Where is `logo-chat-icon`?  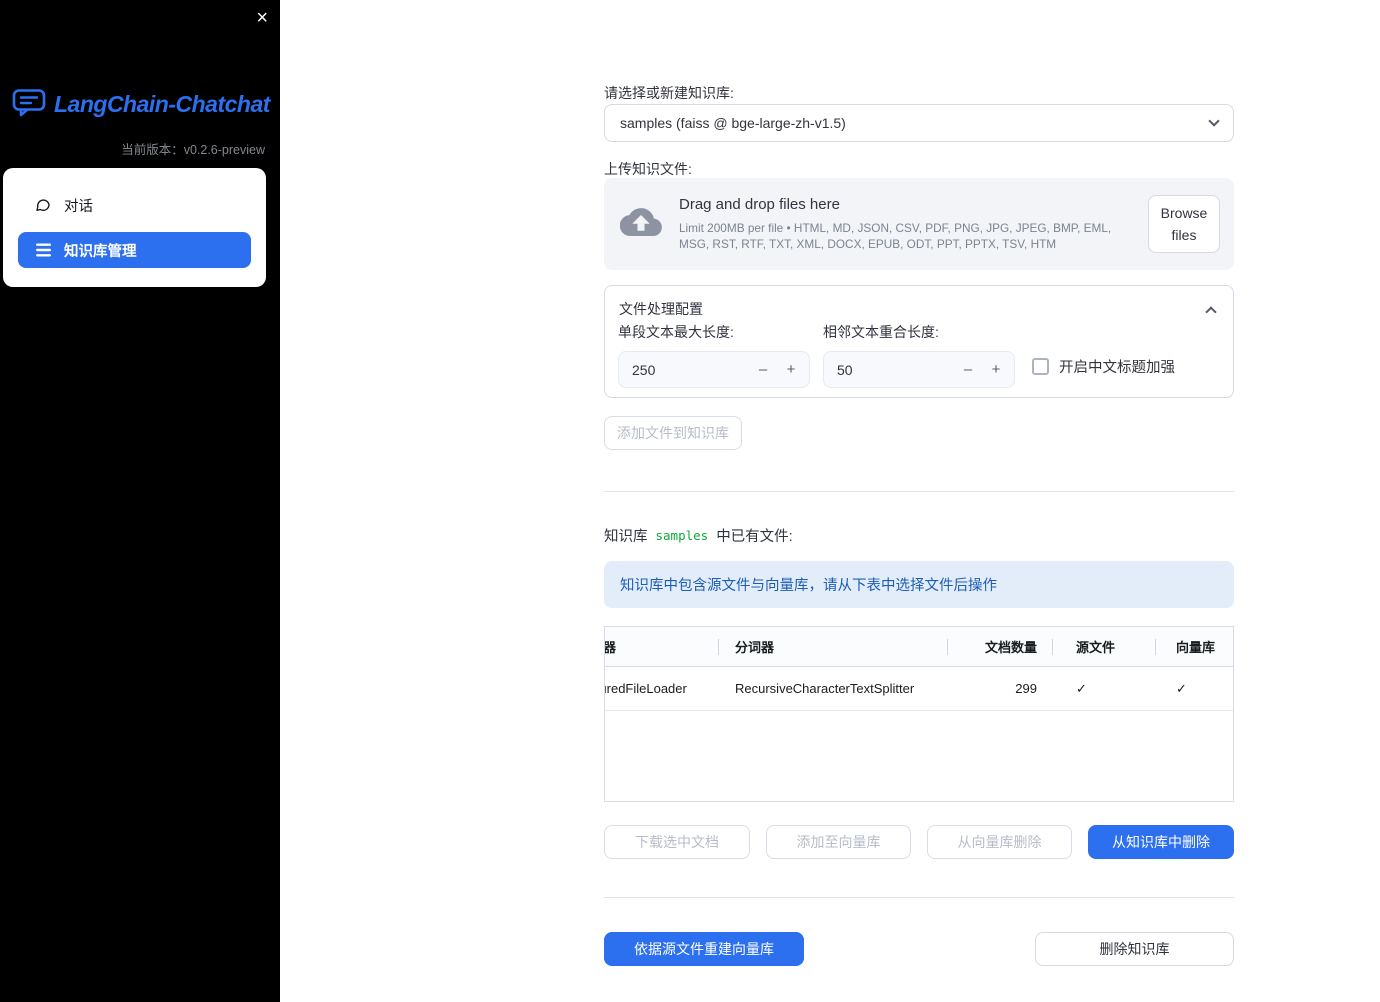 logo-chat-icon is located at coordinates (29, 104).